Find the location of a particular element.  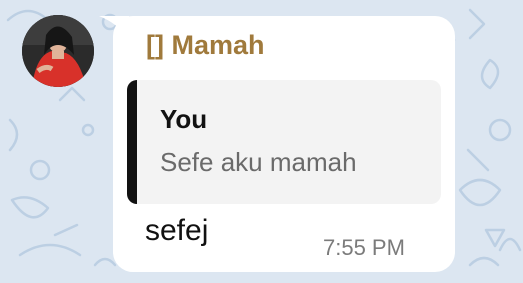

avatar is located at coordinates (58, 51).